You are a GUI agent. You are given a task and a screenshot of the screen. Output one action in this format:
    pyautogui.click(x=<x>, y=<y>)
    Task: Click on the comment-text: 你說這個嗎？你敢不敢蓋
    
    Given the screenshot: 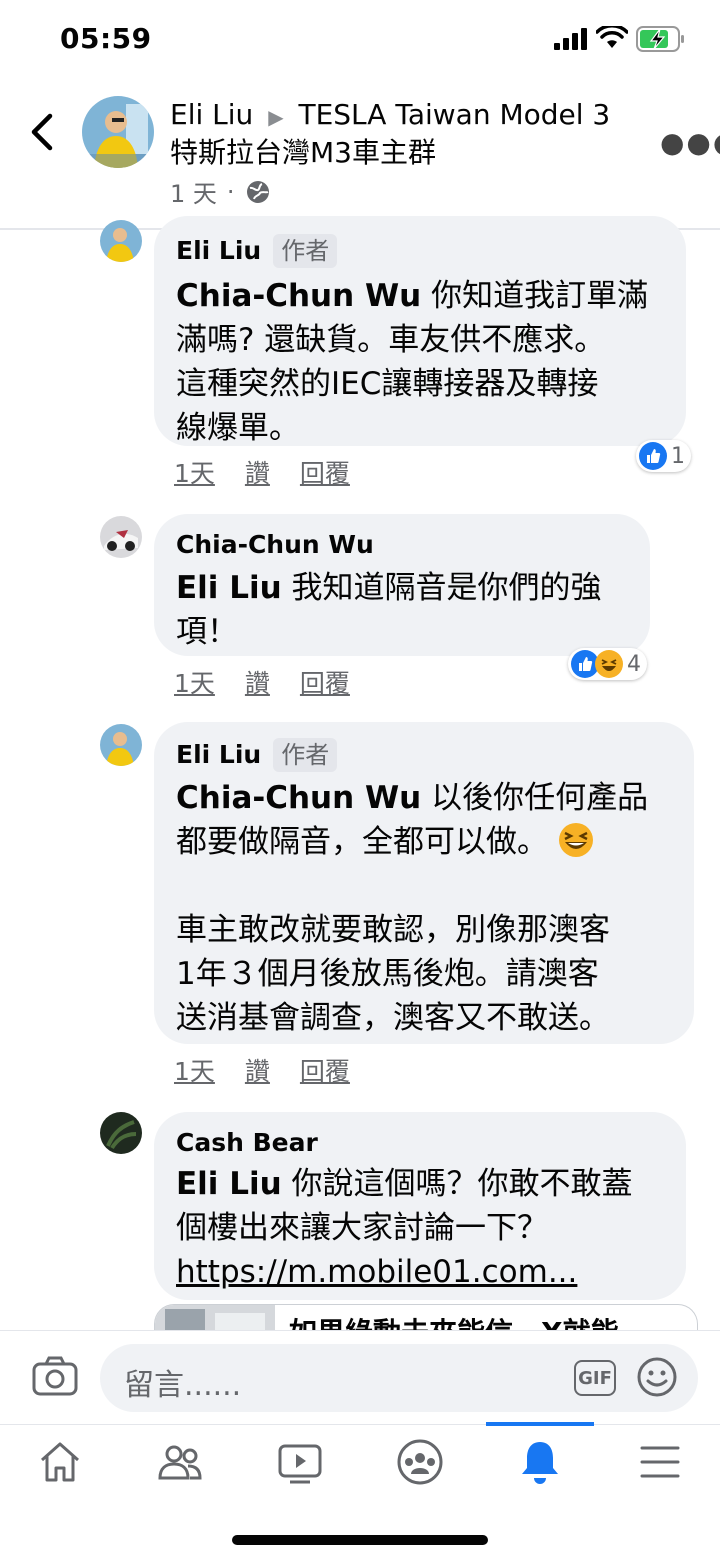 What is the action you would take?
    pyautogui.click(x=462, y=1184)
    